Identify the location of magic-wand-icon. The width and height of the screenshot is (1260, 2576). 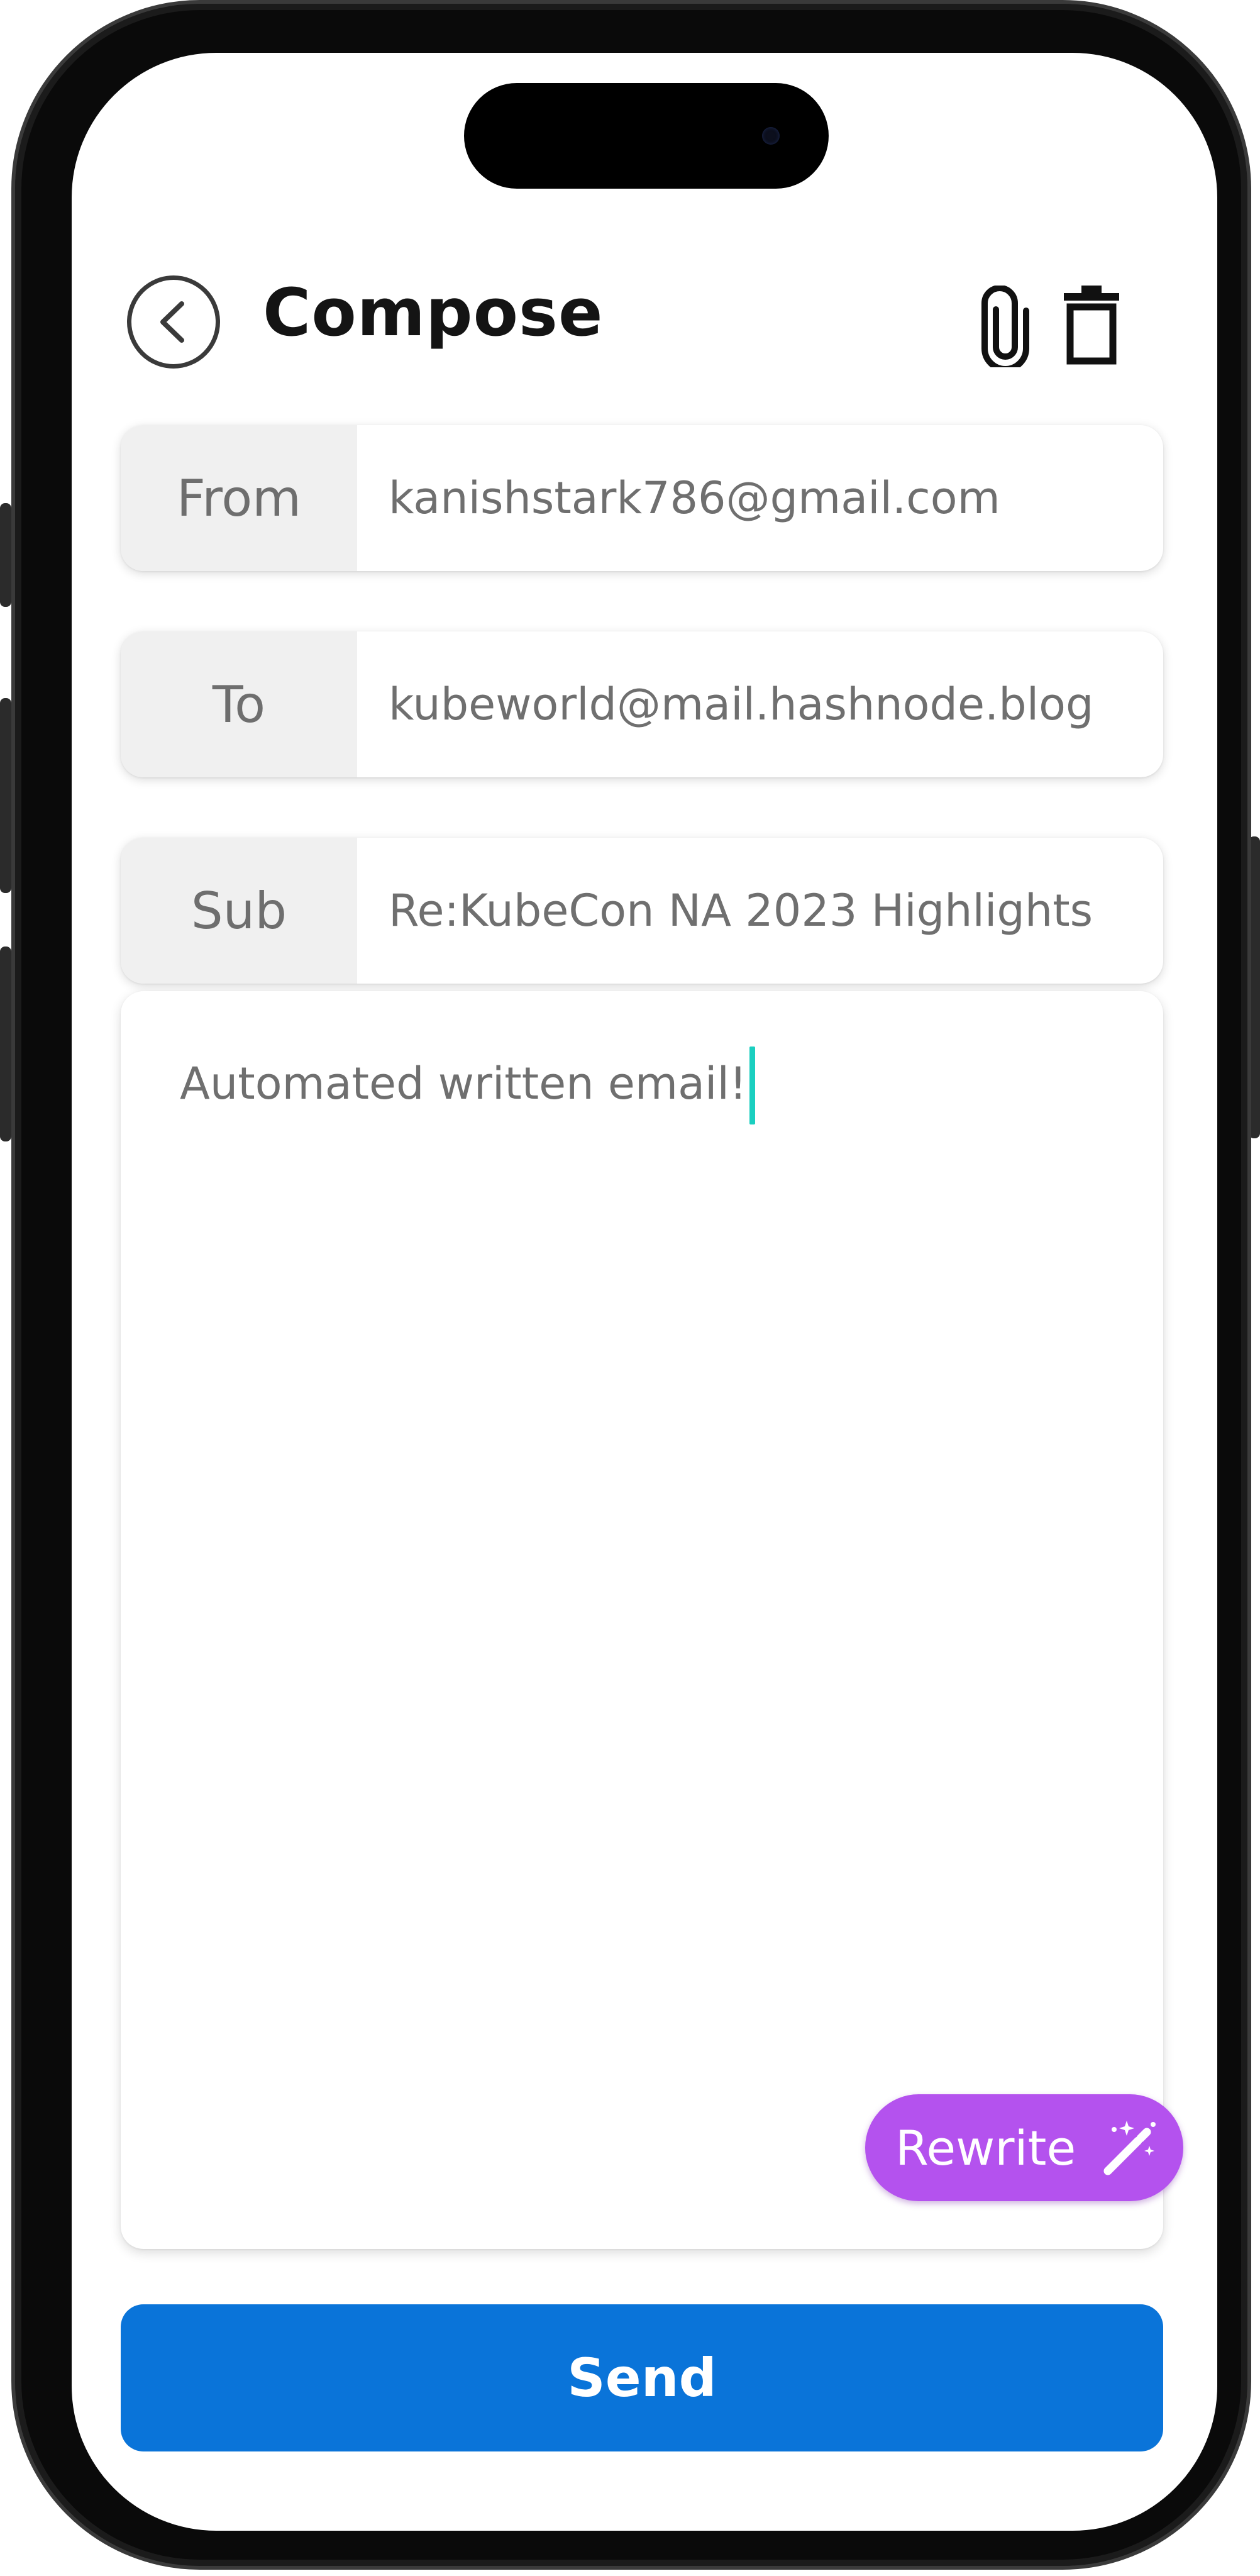
(1129, 2148).